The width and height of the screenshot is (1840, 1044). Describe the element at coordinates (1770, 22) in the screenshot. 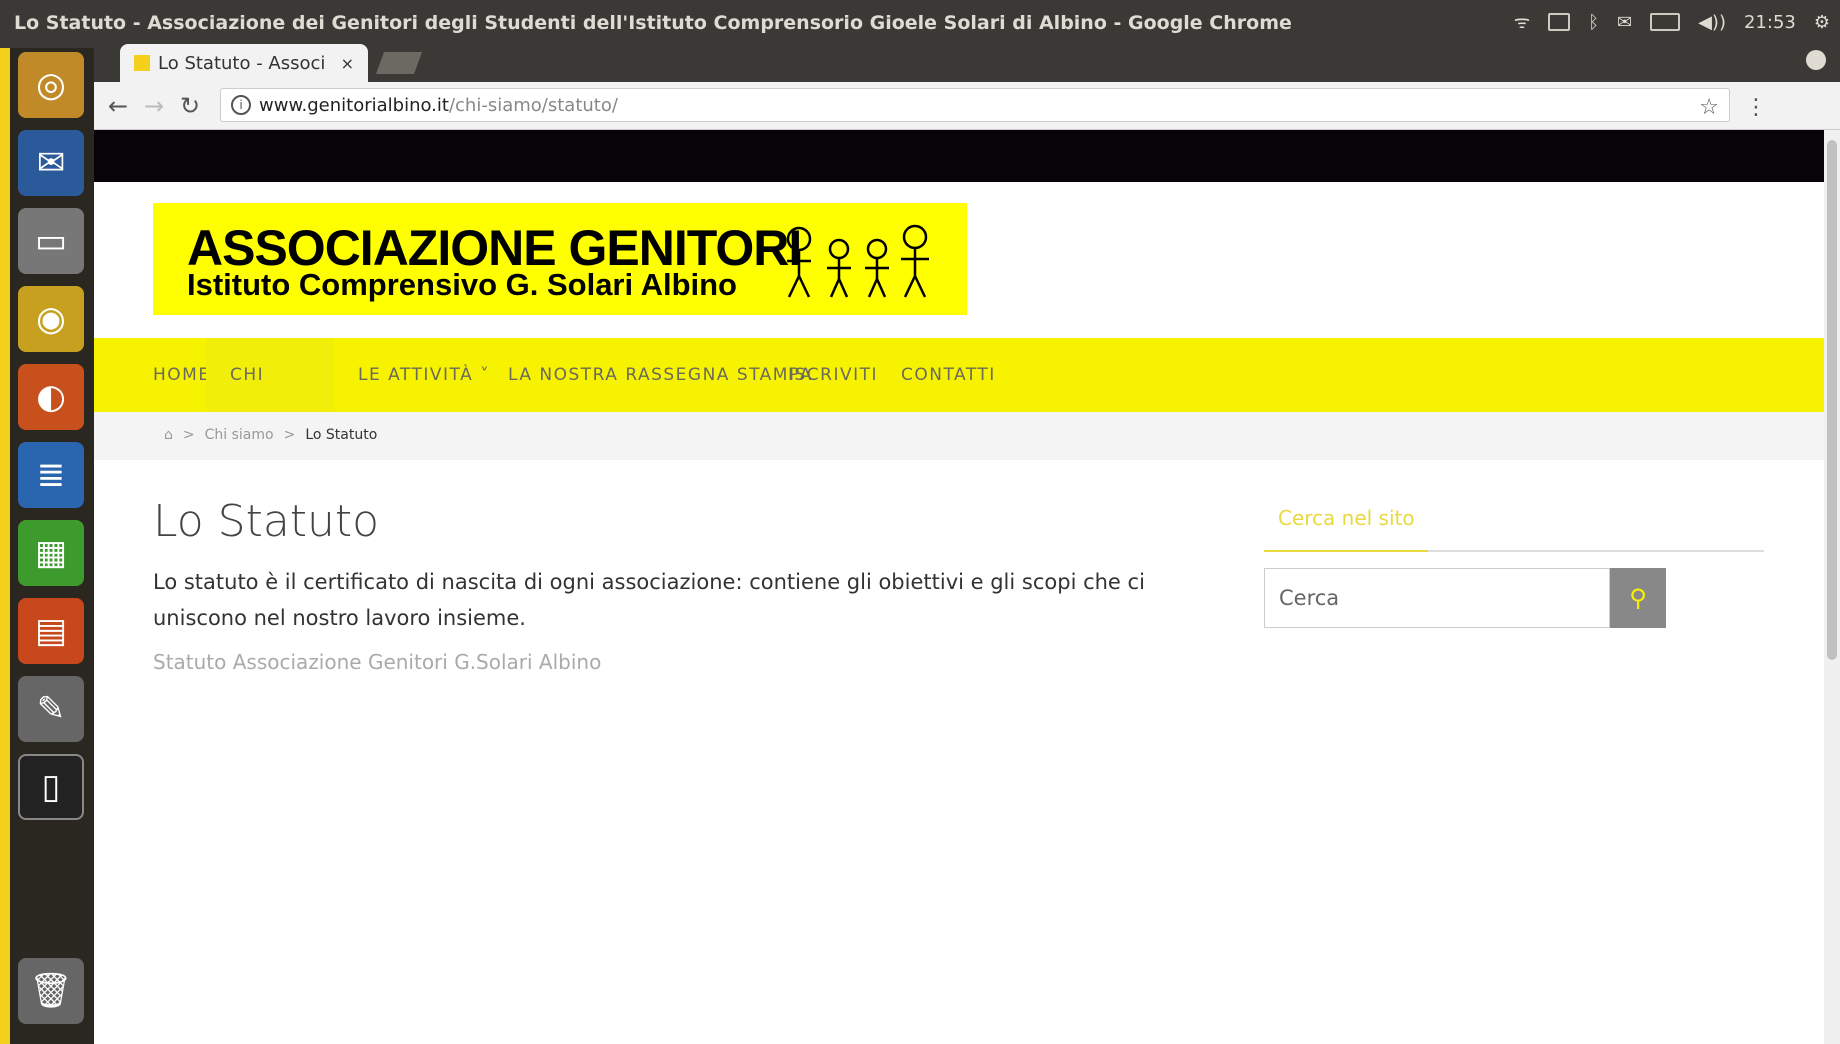

I see `clock: 21:53` at that location.